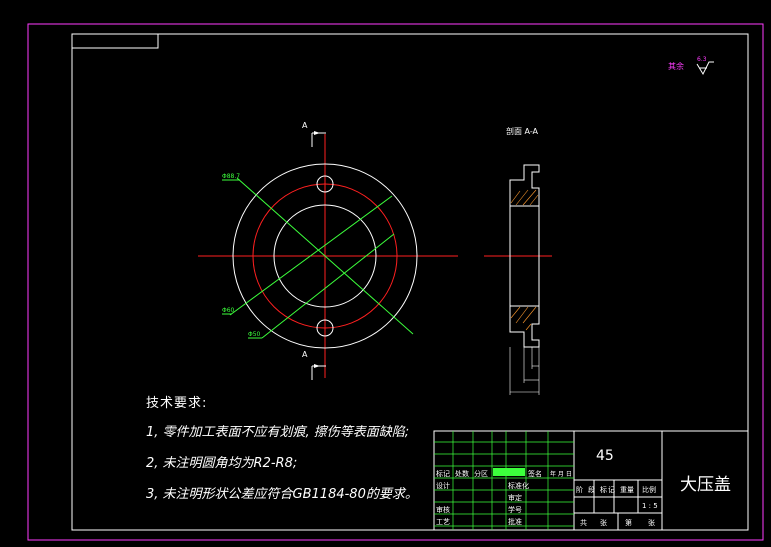 The image size is (771, 547). What do you see at coordinates (605, 456) in the screenshot?
I see `material-label: 45` at bounding box center [605, 456].